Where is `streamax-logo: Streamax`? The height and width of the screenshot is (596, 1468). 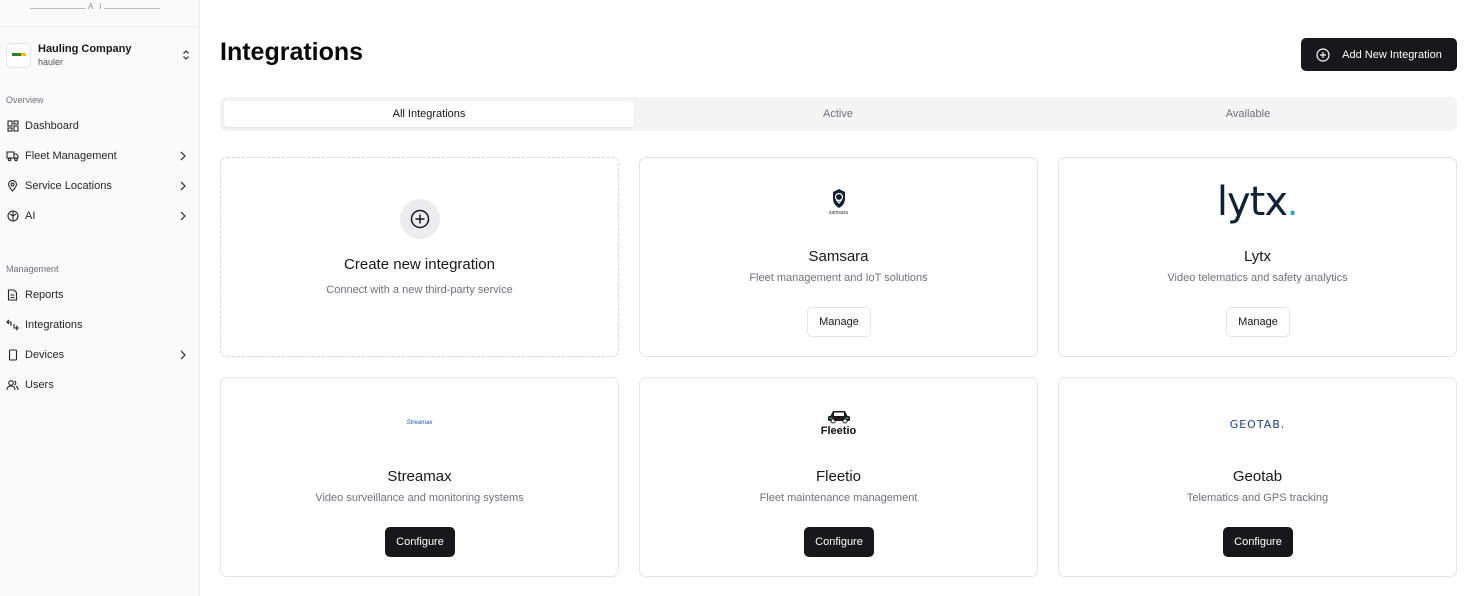 streamax-logo: Streamax is located at coordinates (419, 423).